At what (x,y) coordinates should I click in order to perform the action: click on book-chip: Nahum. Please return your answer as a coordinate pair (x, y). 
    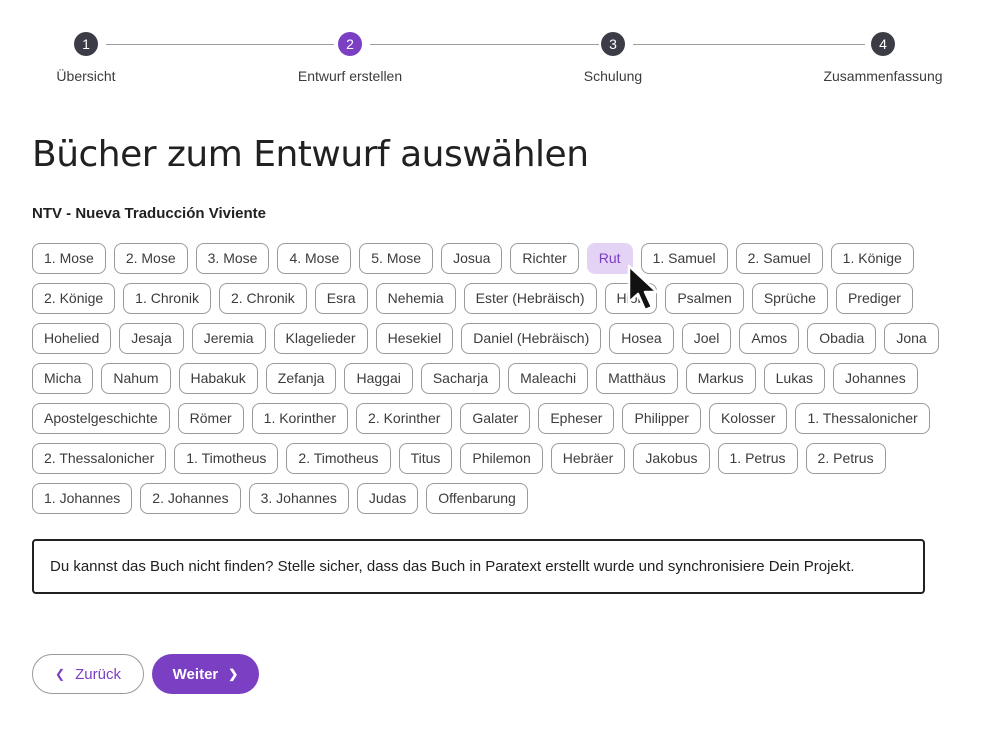
    Looking at the image, I should click on (136, 378).